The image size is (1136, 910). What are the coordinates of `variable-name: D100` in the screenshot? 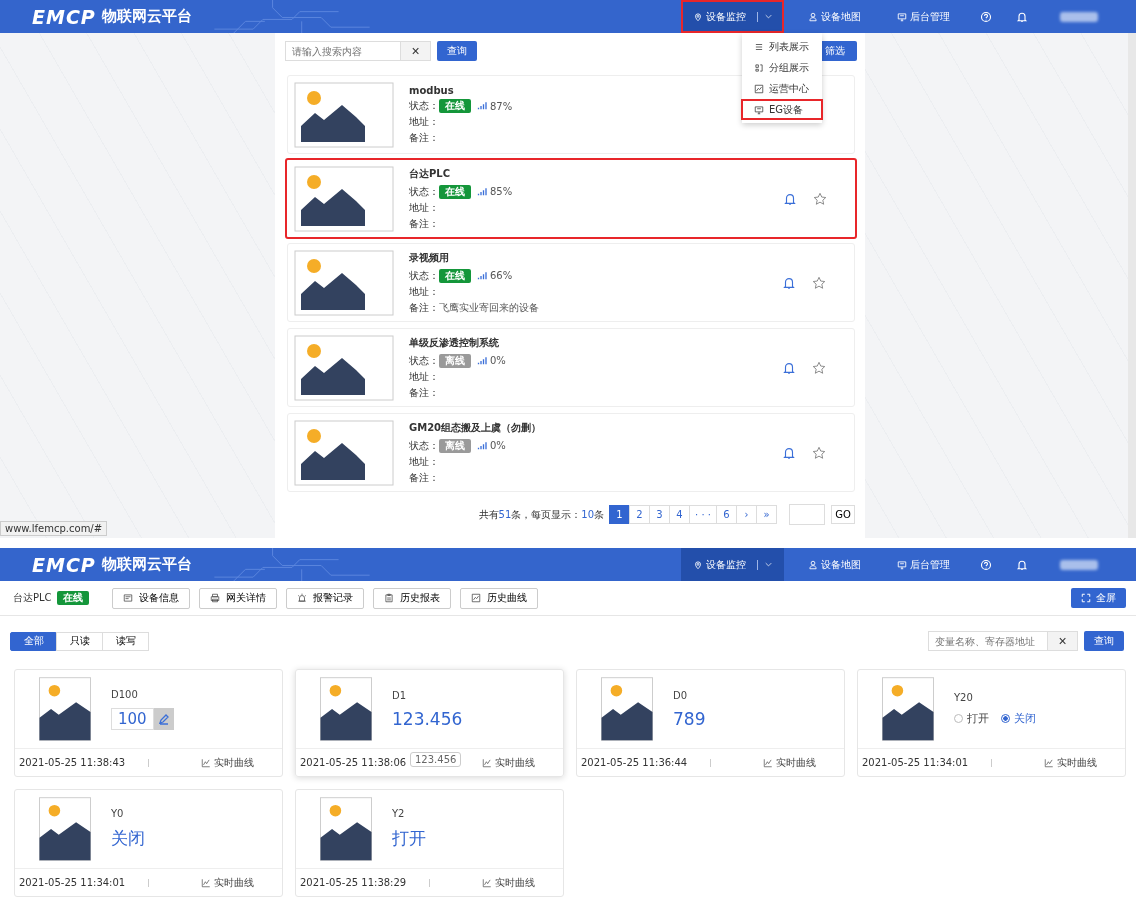 It's located at (125, 694).